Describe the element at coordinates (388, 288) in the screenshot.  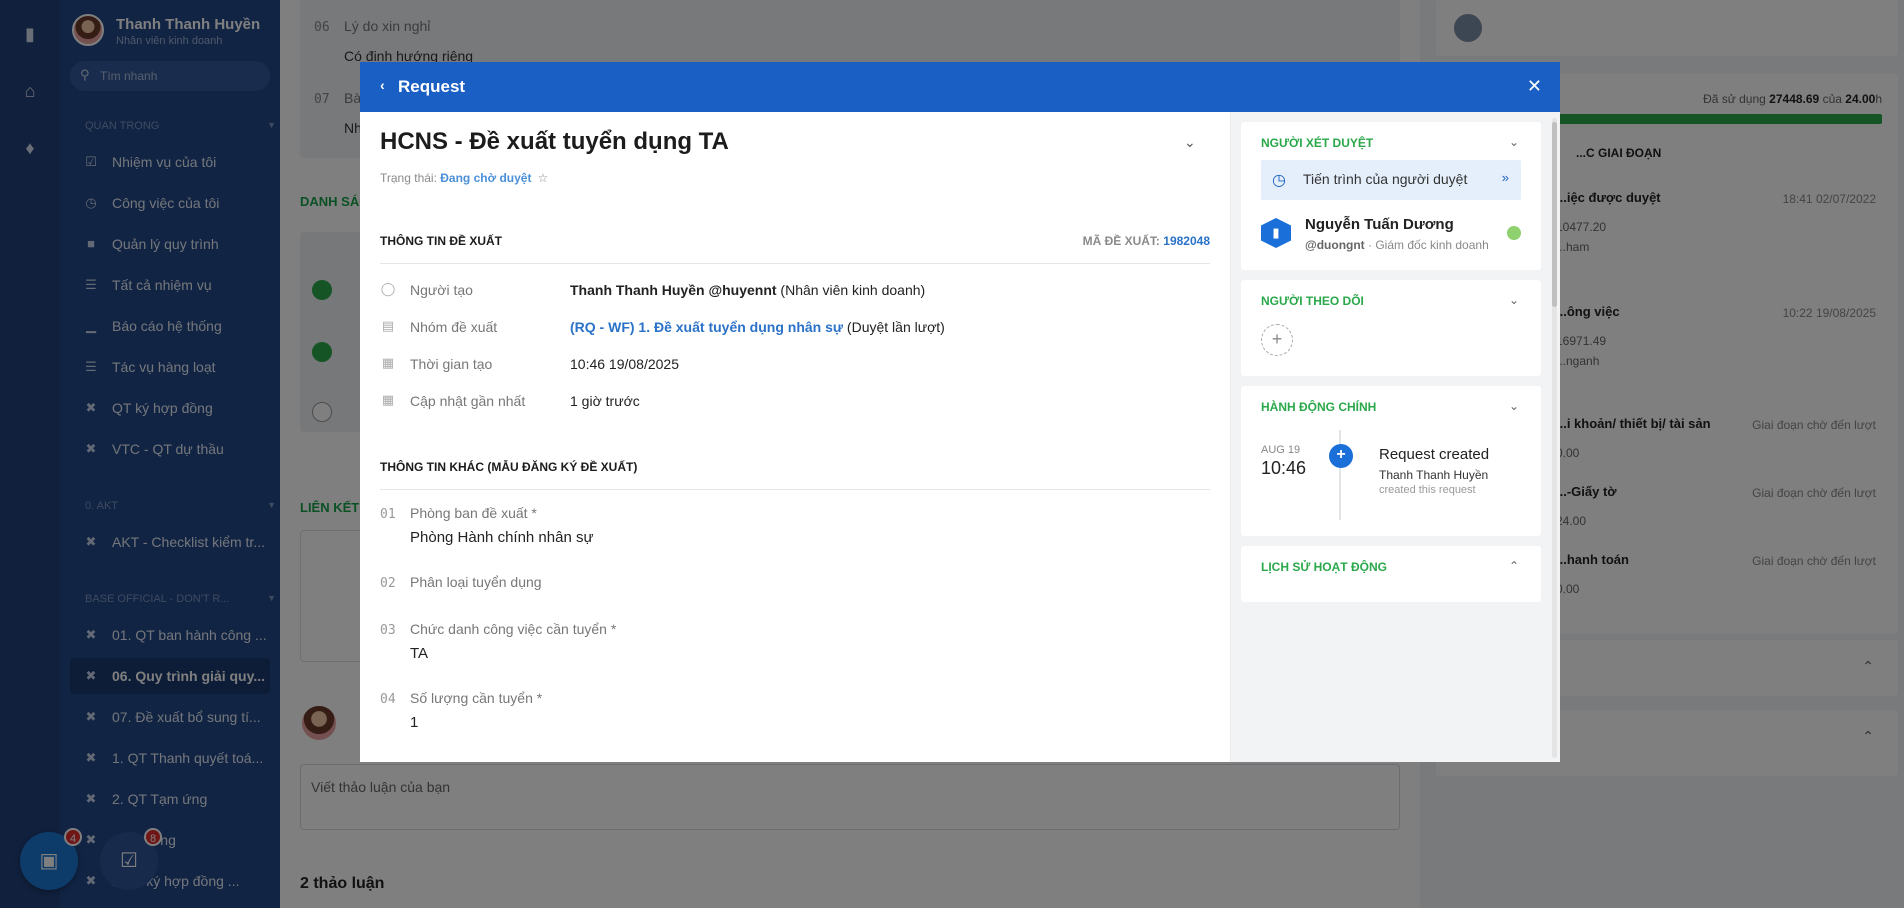
I see `user-icon: ◯` at that location.